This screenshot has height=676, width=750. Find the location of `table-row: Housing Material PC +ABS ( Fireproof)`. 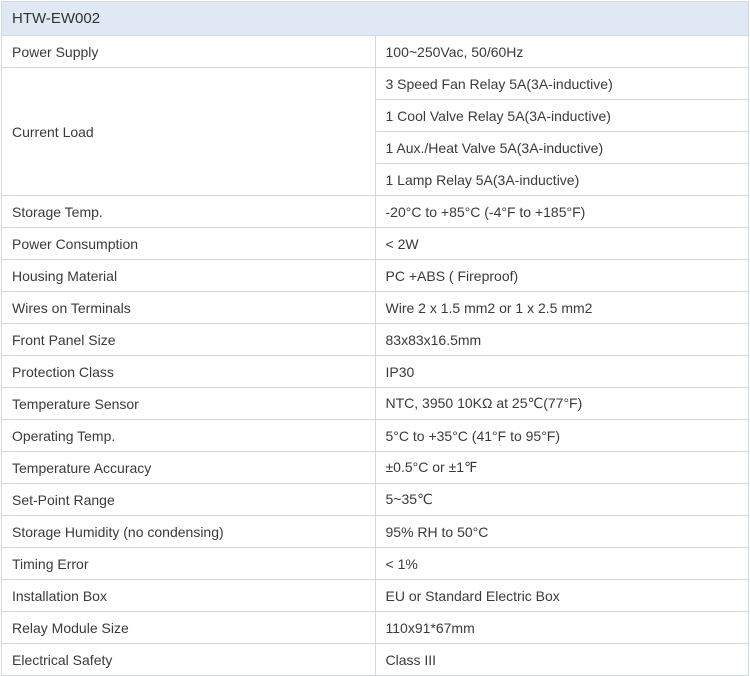

table-row: Housing Material PC +ABS ( Fireproof) is located at coordinates (375, 275).